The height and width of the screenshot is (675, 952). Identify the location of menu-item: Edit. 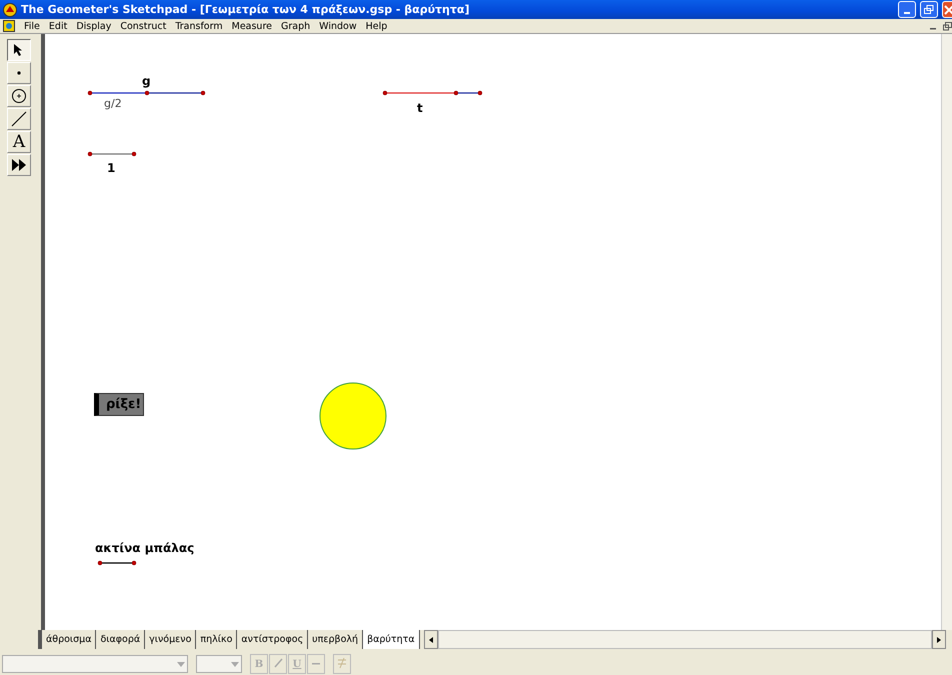
(58, 26).